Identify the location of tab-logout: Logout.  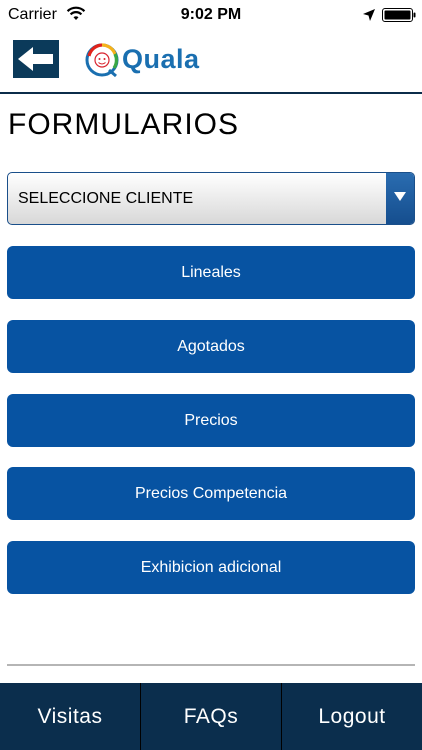
(352, 716).